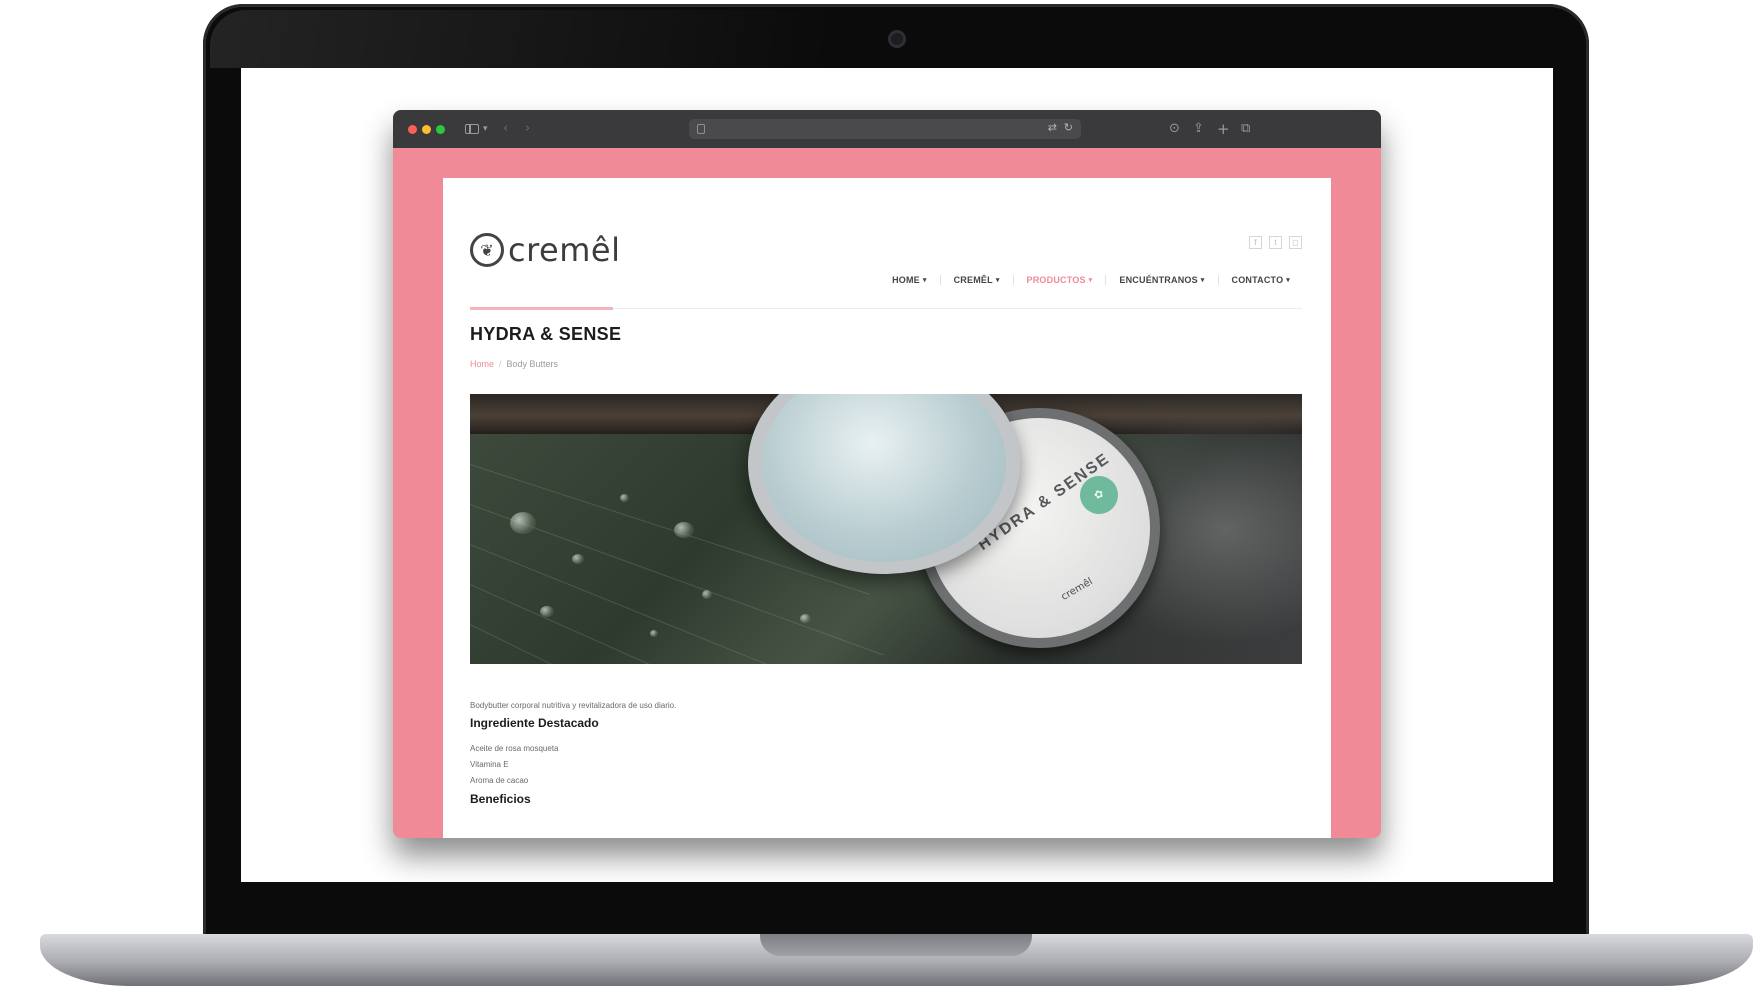  I want to click on downloads-icon: ⊙, so click(1174, 129).